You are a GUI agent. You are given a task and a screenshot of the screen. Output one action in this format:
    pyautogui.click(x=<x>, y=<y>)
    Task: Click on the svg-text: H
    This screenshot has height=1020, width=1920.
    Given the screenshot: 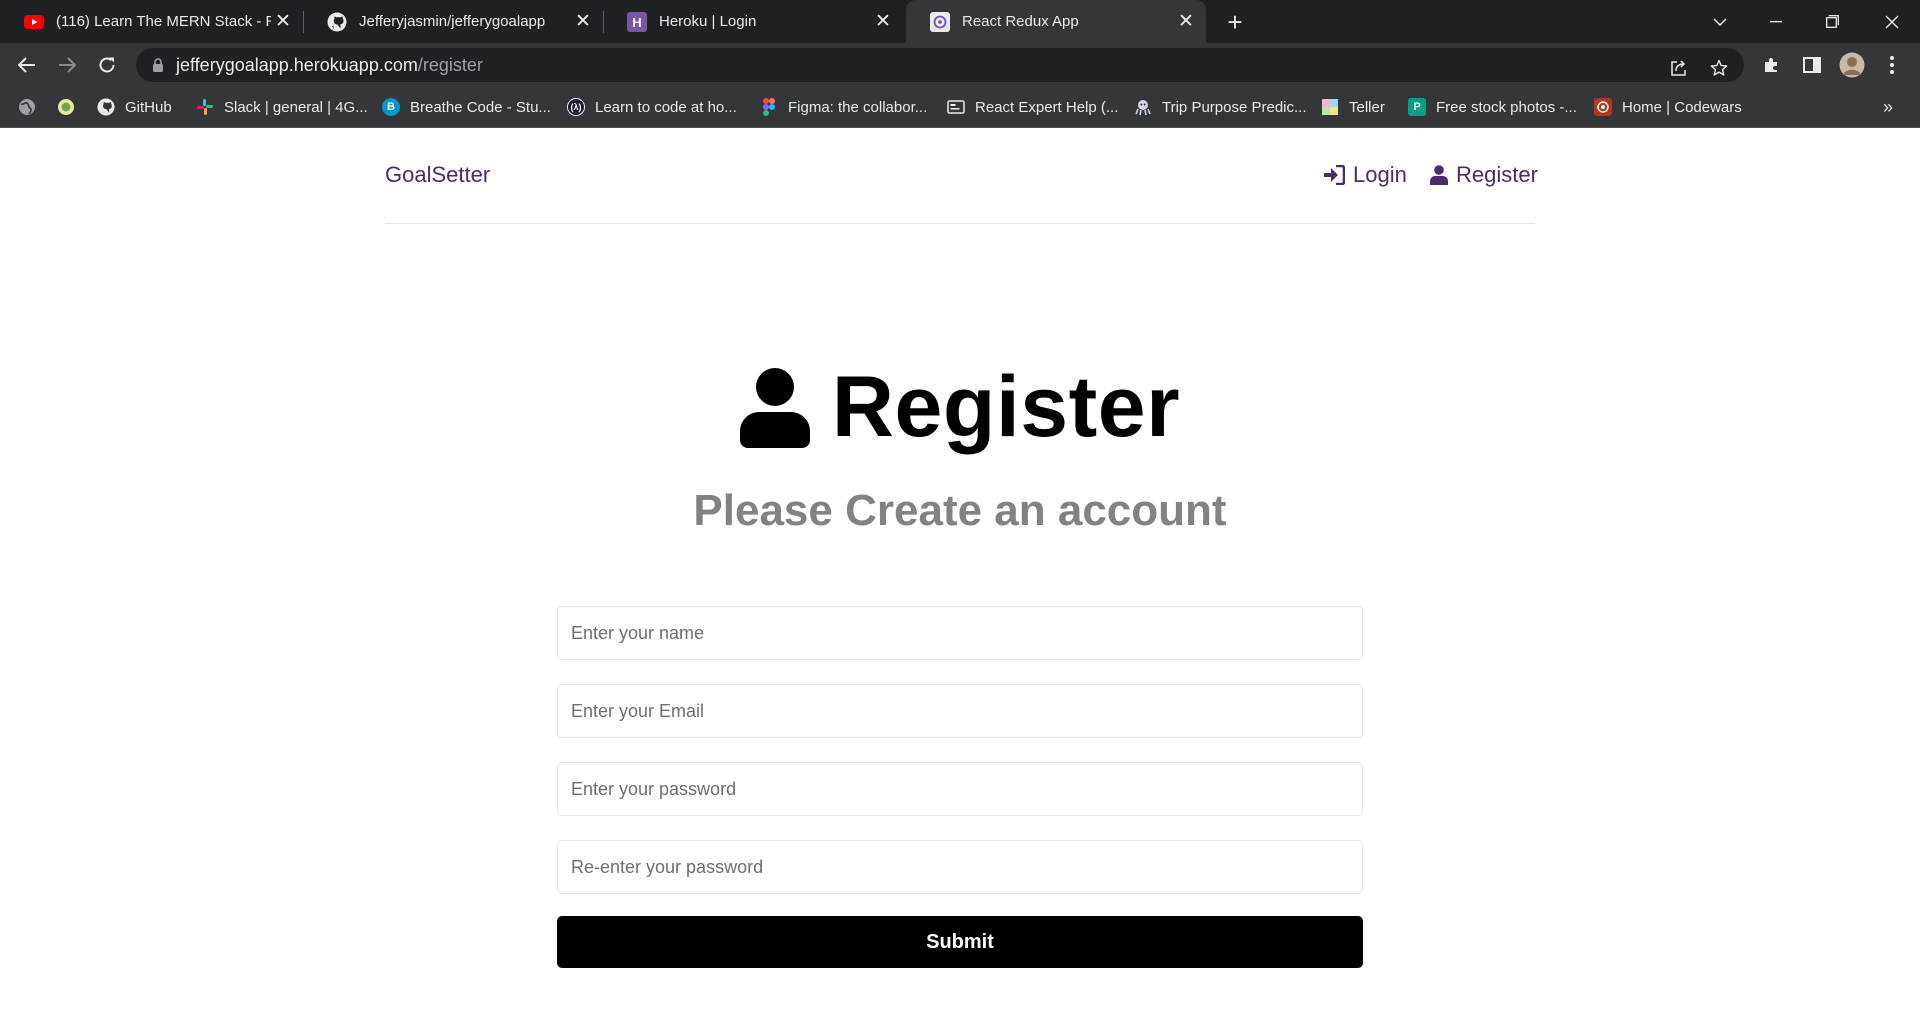 What is the action you would take?
    pyautogui.click(x=636, y=22)
    